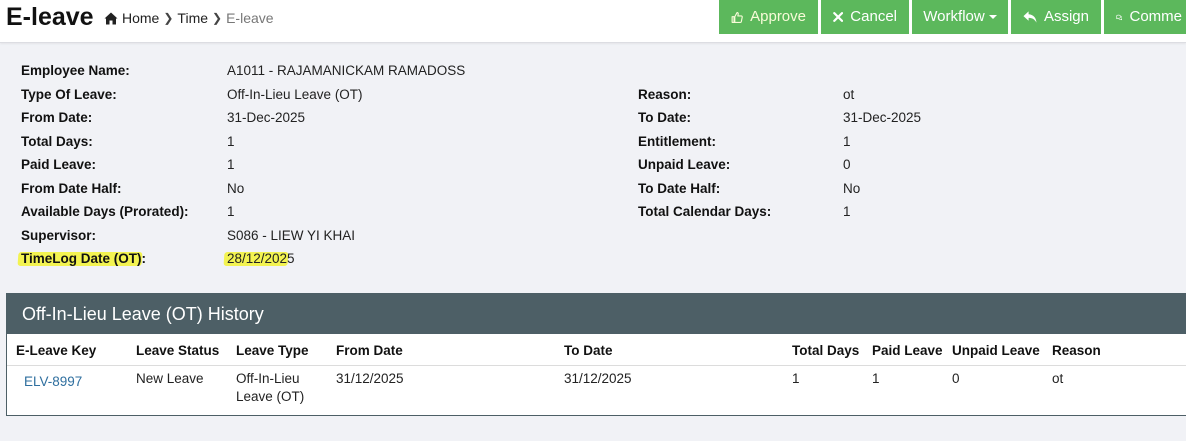 This screenshot has height=441, width=1186. I want to click on breadcrumb-eleave: E-leave, so click(250, 18).